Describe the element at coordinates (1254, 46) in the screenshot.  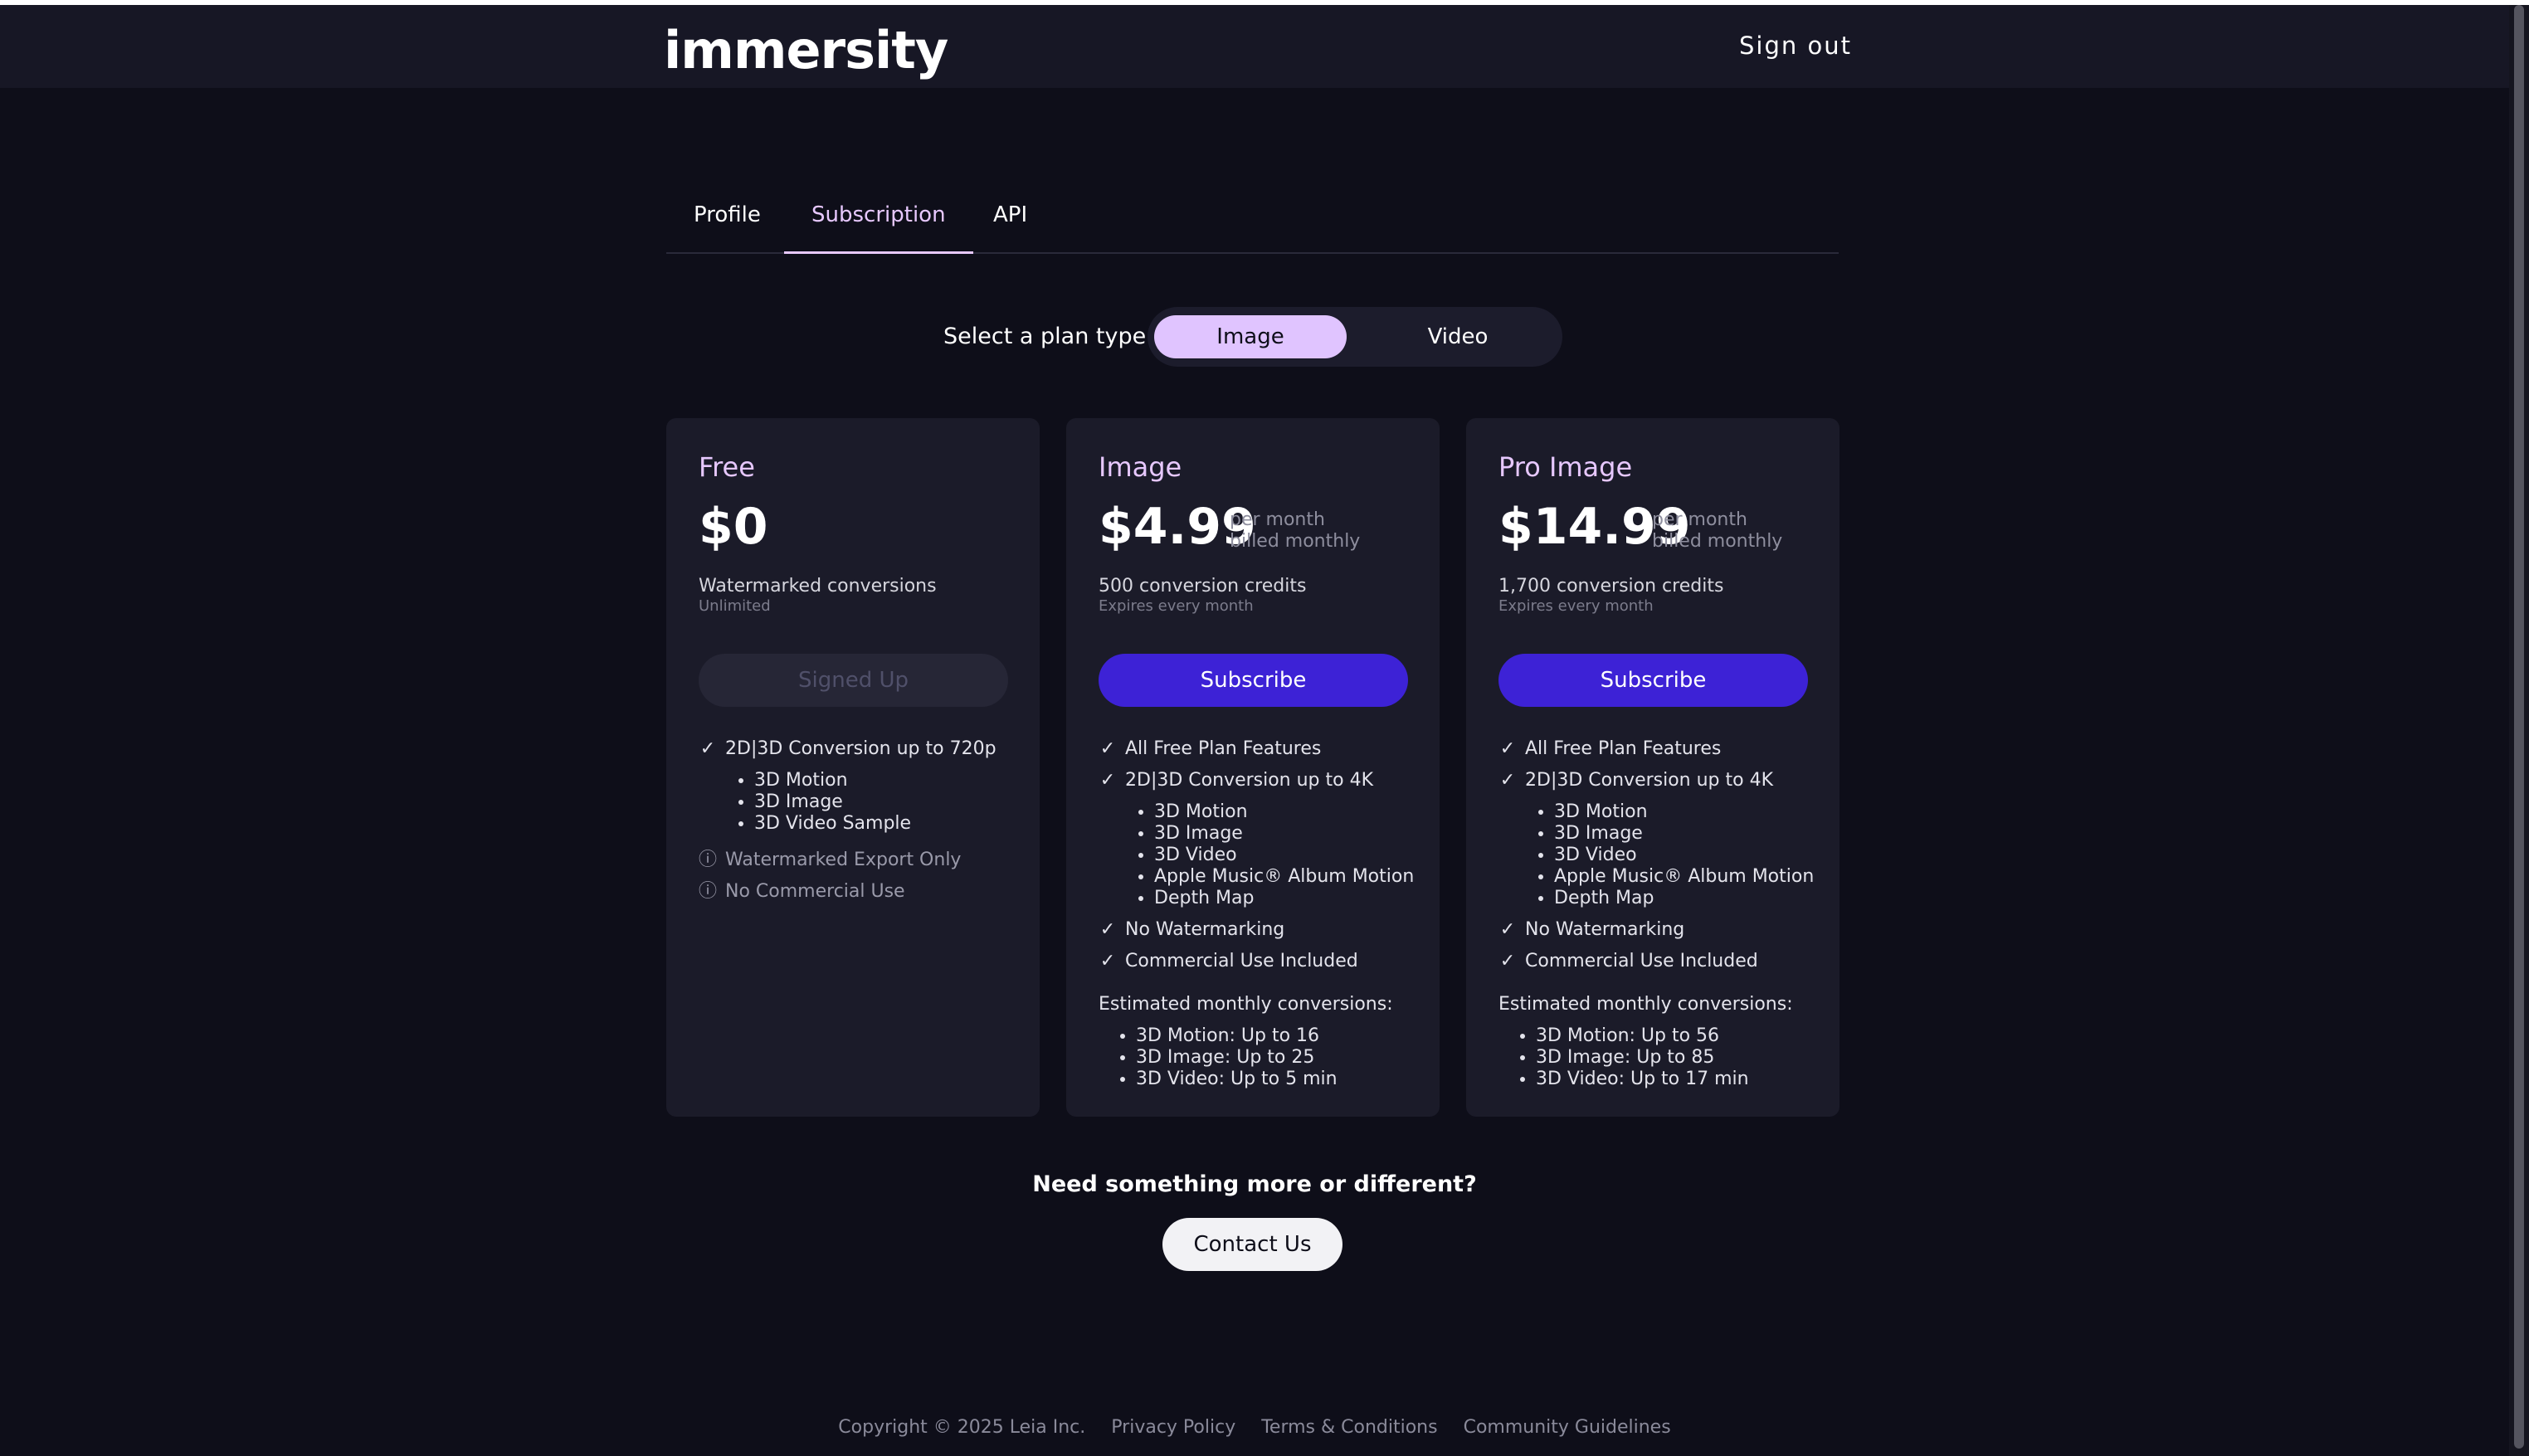
I see `navbar: immersity Sign out` at that location.